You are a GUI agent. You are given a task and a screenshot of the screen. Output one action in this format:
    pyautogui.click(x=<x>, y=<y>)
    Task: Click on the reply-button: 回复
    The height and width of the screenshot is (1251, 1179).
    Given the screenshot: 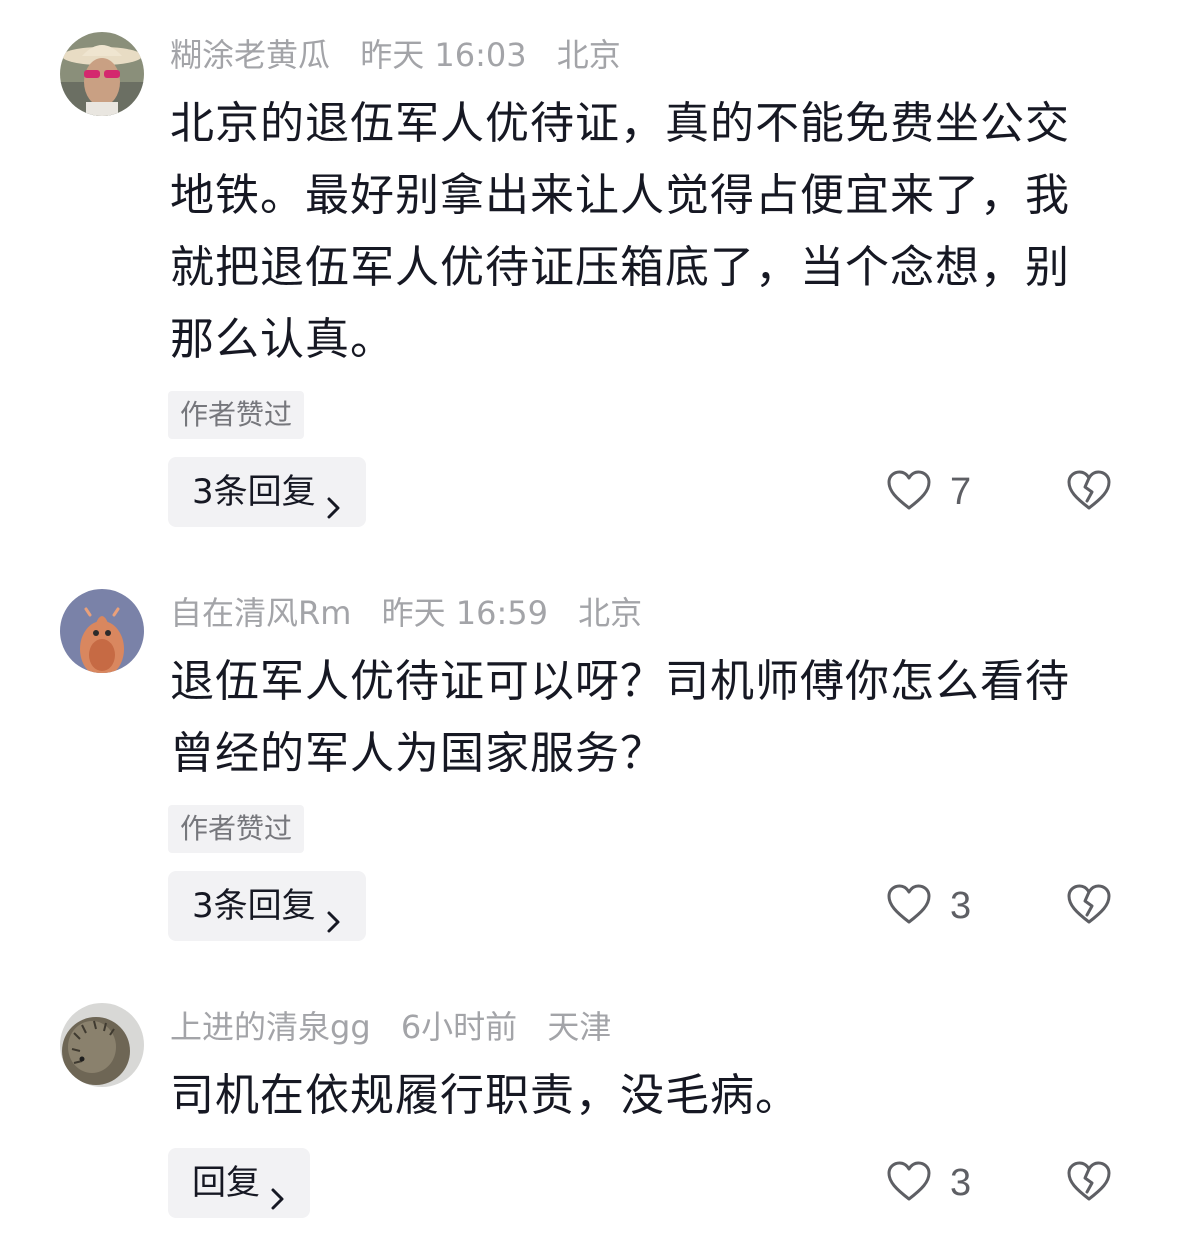 What is the action you would take?
    pyautogui.click(x=239, y=1183)
    